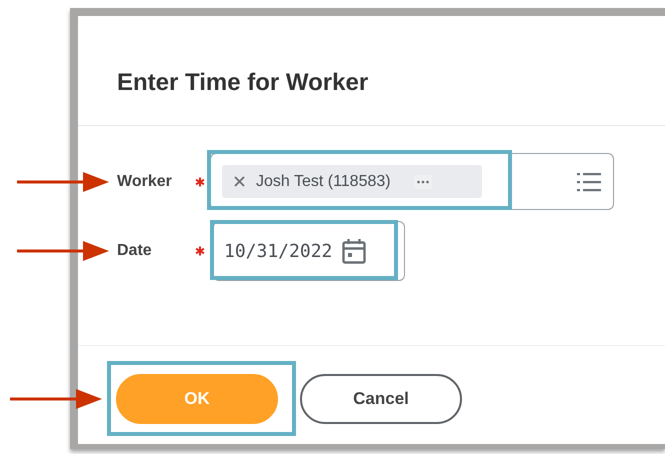 This screenshot has width=665, height=454. Describe the element at coordinates (278, 252) in the screenshot. I see `date-value: 10/31/2022` at that location.